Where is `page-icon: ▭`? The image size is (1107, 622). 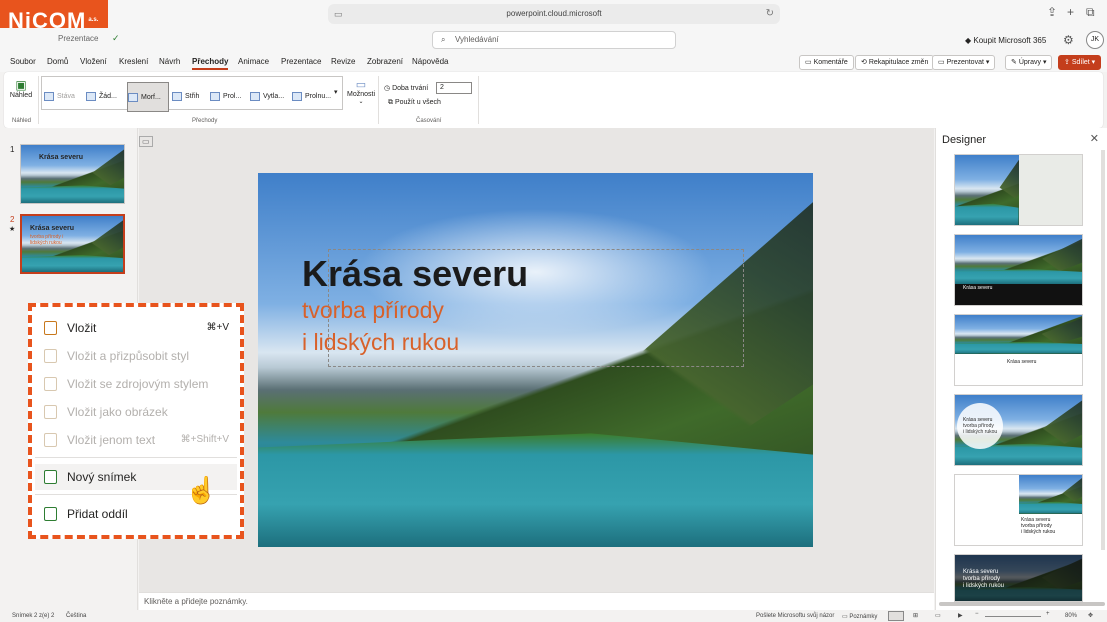 page-icon: ▭ is located at coordinates (338, 14).